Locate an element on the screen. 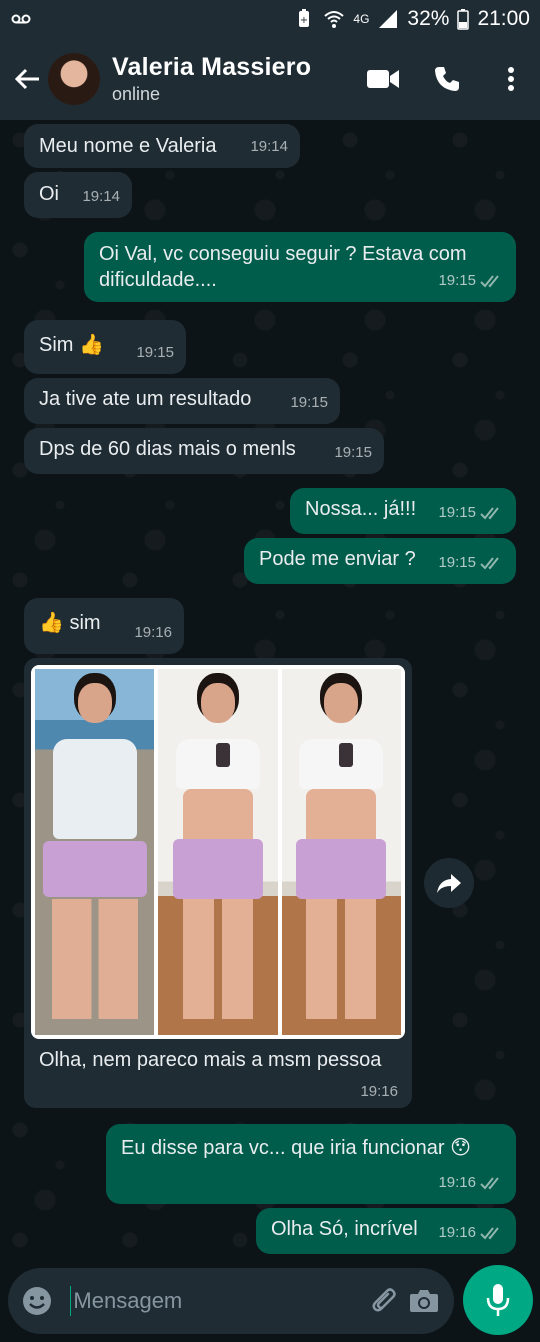 The height and width of the screenshot is (1342, 540). battery-saver-icon: + is located at coordinates (304, 19).